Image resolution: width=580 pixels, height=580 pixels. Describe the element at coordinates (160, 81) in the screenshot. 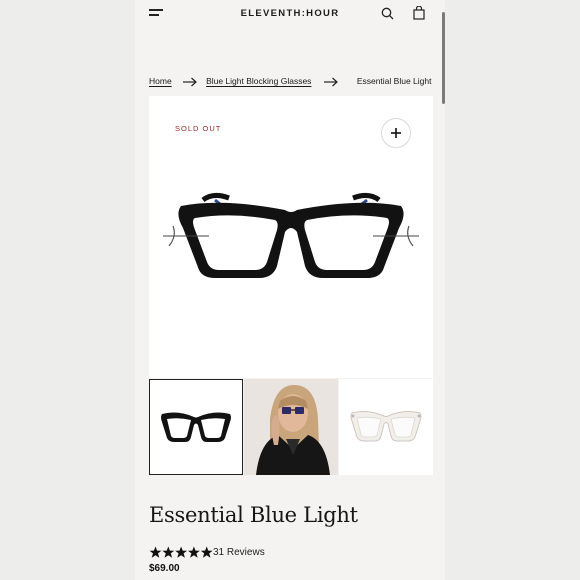

I see `breadcrumb-home: Home` at that location.